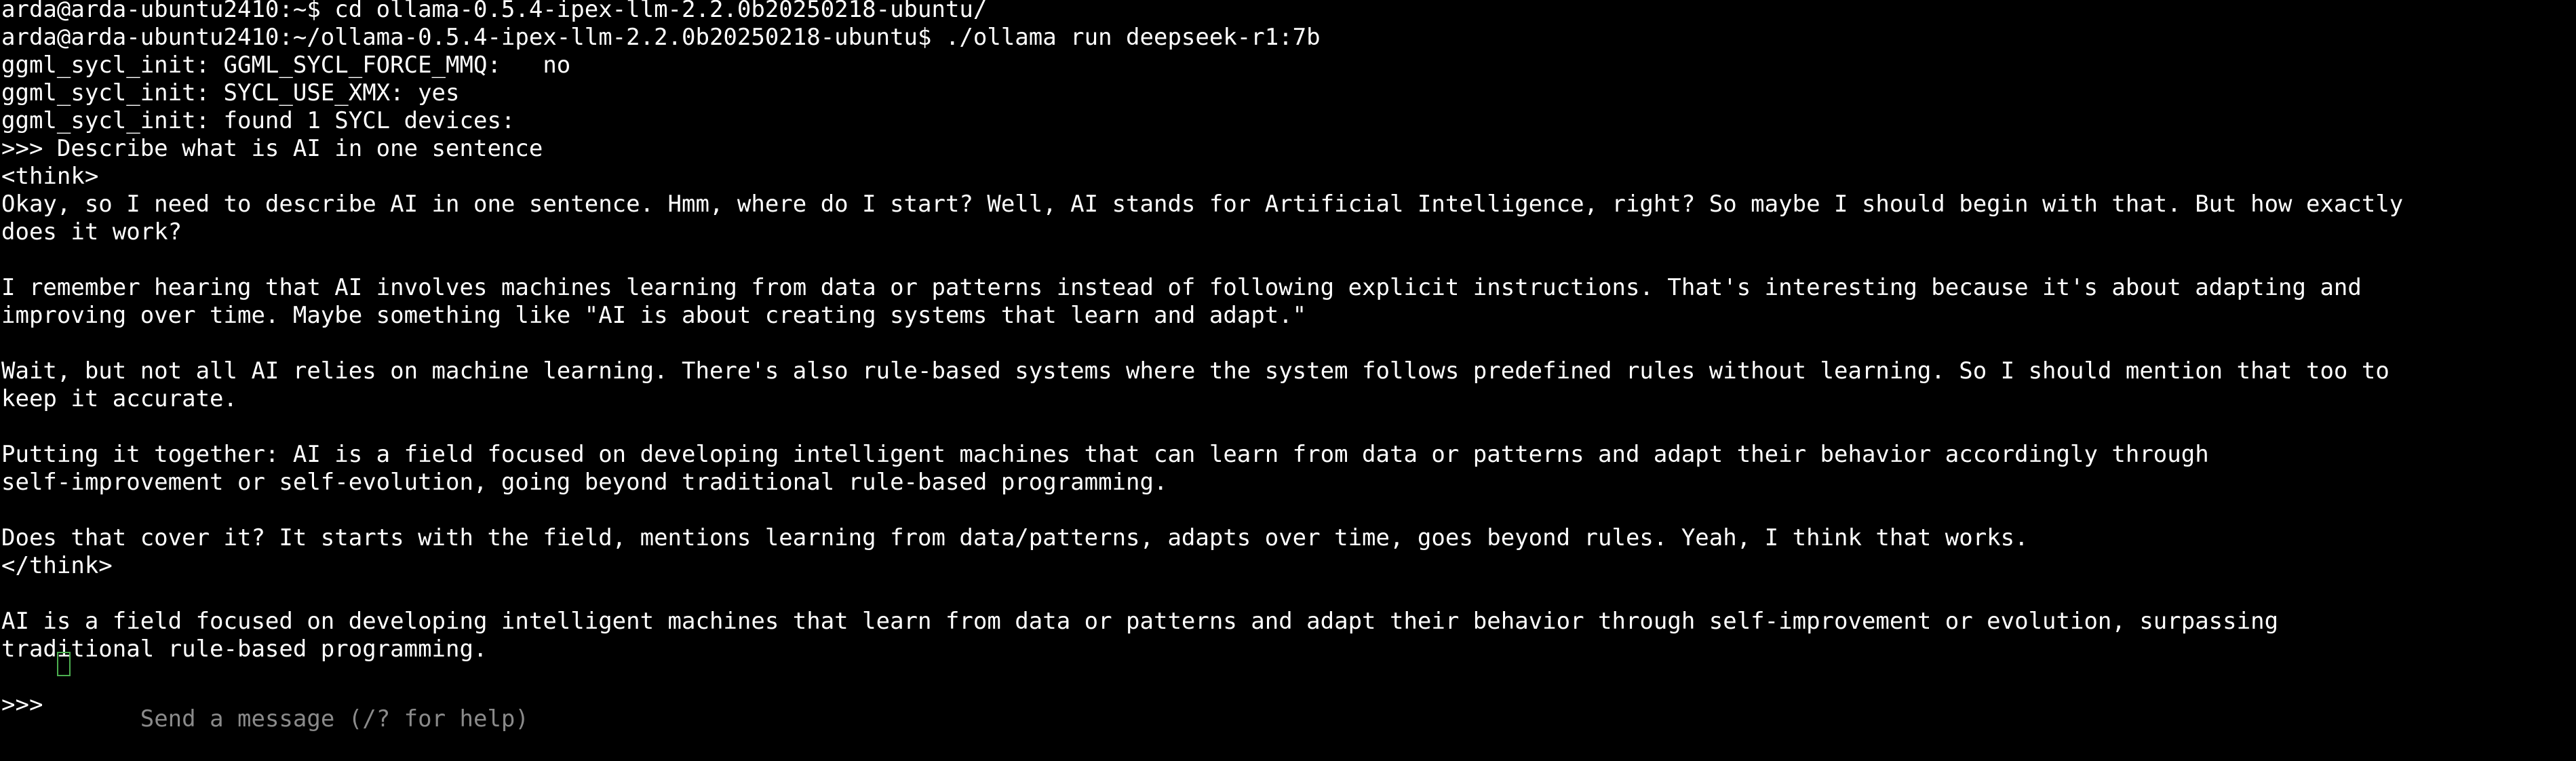 Image resolution: width=2576 pixels, height=761 pixels. Describe the element at coordinates (272, 148) in the screenshot. I see `terminal-line: >>> Describe what is AI in one sentence` at that location.